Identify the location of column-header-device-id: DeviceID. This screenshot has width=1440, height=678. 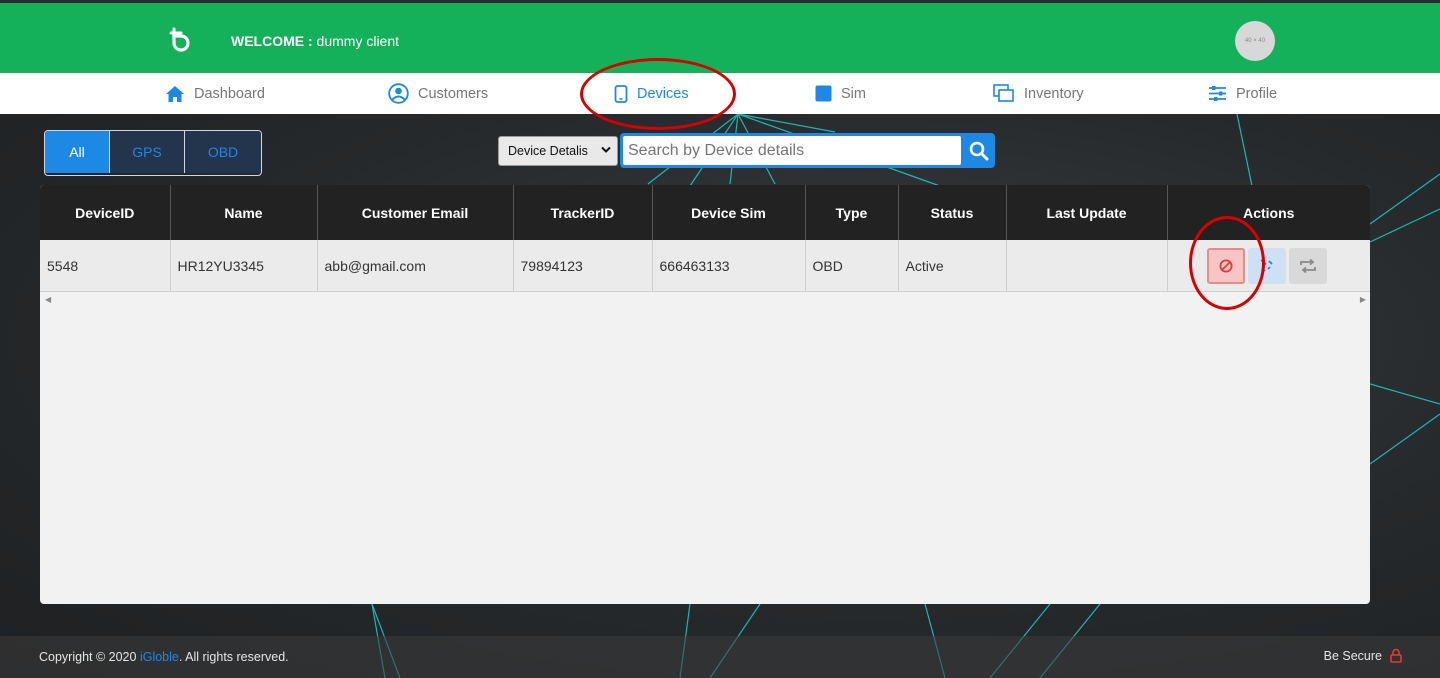
(105, 212).